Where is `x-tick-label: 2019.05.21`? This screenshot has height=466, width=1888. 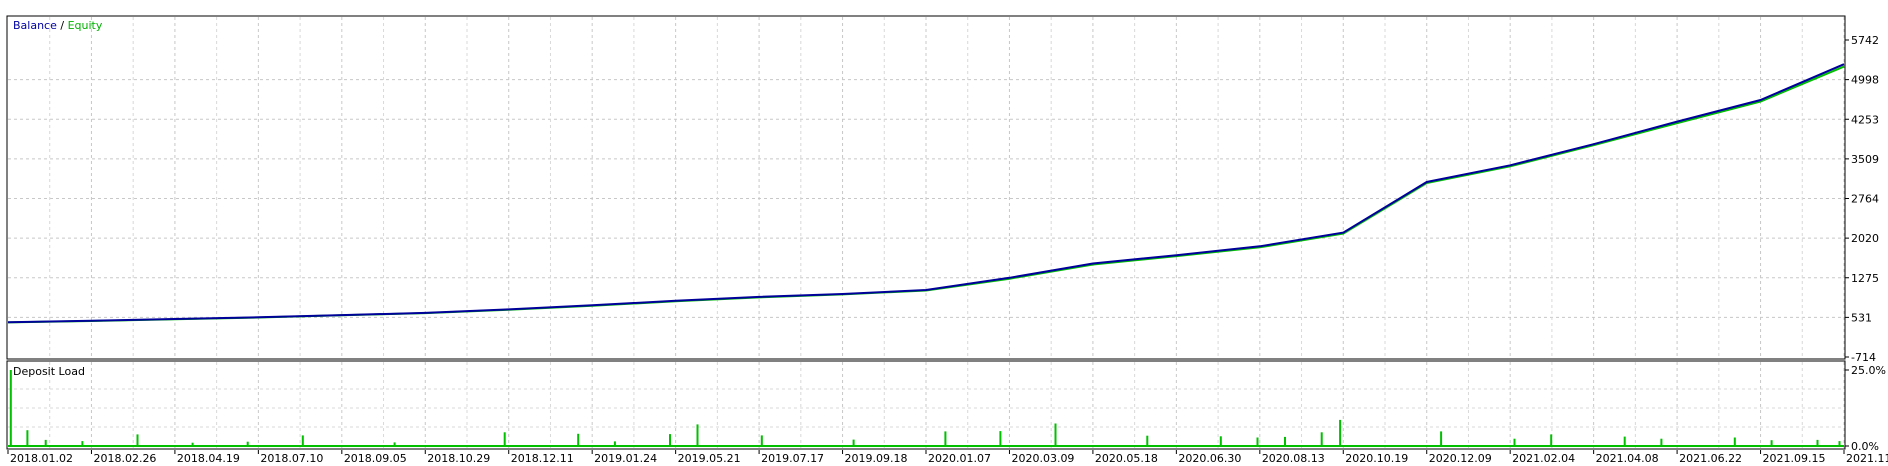 x-tick-label: 2019.05.21 is located at coordinates (709, 458).